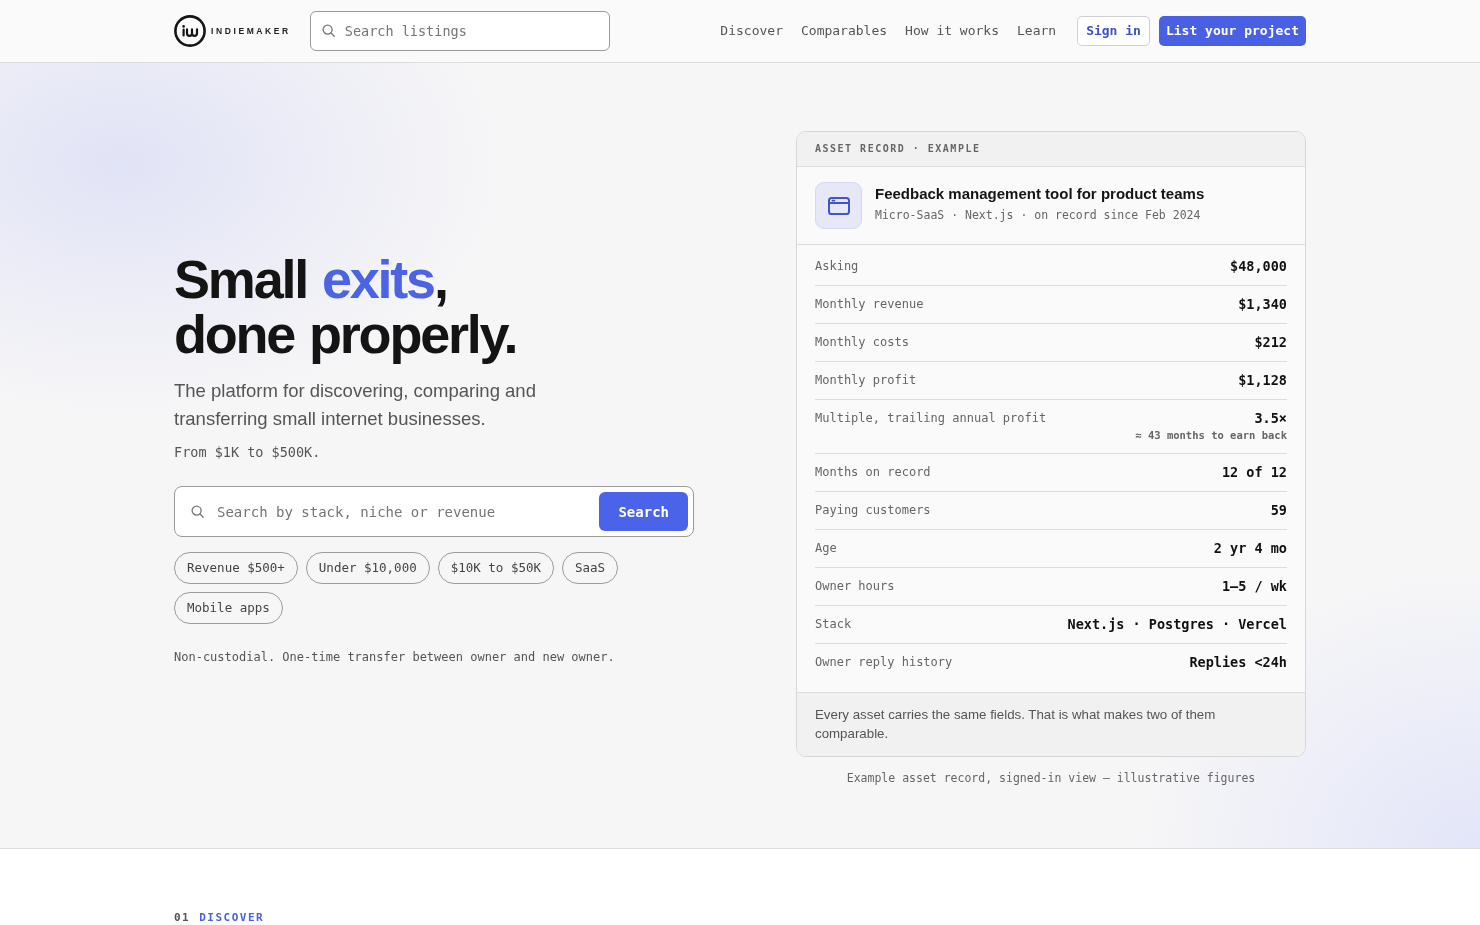 This screenshot has width=1480, height=925. I want to click on section-number: 01, so click(182, 918).